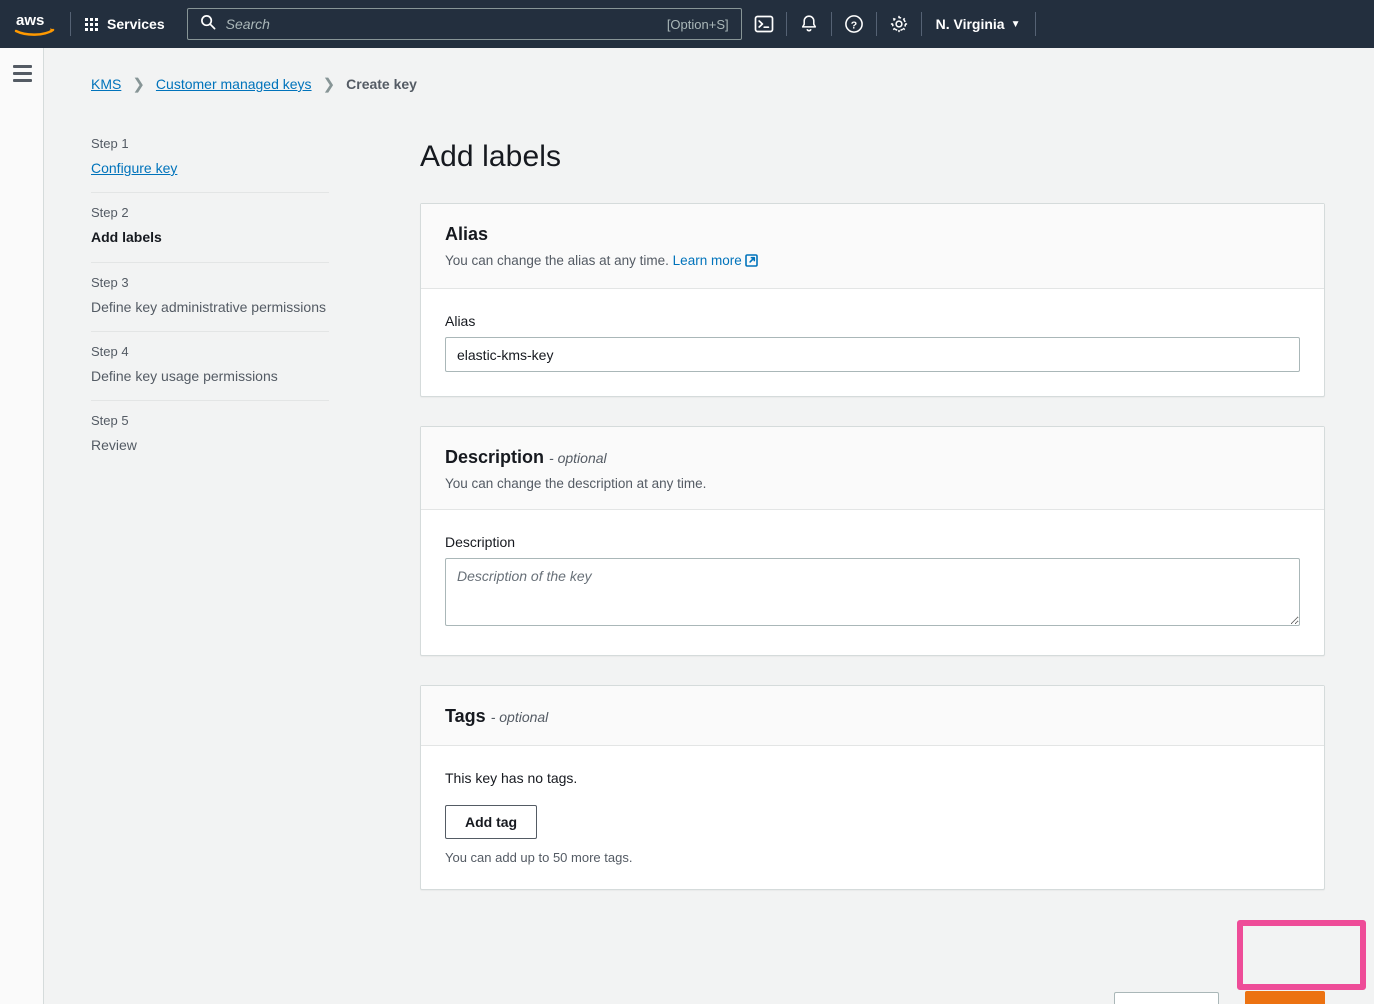 The height and width of the screenshot is (1004, 1374). I want to click on tags-optional-label: - optional, so click(519, 717).